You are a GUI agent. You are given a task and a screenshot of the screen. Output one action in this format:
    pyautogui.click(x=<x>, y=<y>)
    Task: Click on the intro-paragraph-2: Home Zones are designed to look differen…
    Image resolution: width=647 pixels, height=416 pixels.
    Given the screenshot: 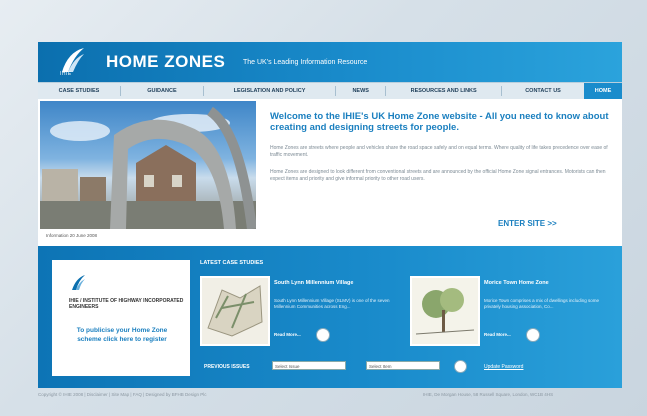 What is the action you would take?
    pyautogui.click(x=438, y=175)
    